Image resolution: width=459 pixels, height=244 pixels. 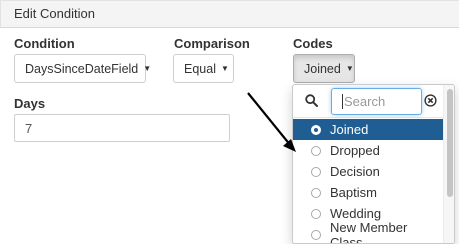 I want to click on annotation-arrow, so click(x=271, y=122).